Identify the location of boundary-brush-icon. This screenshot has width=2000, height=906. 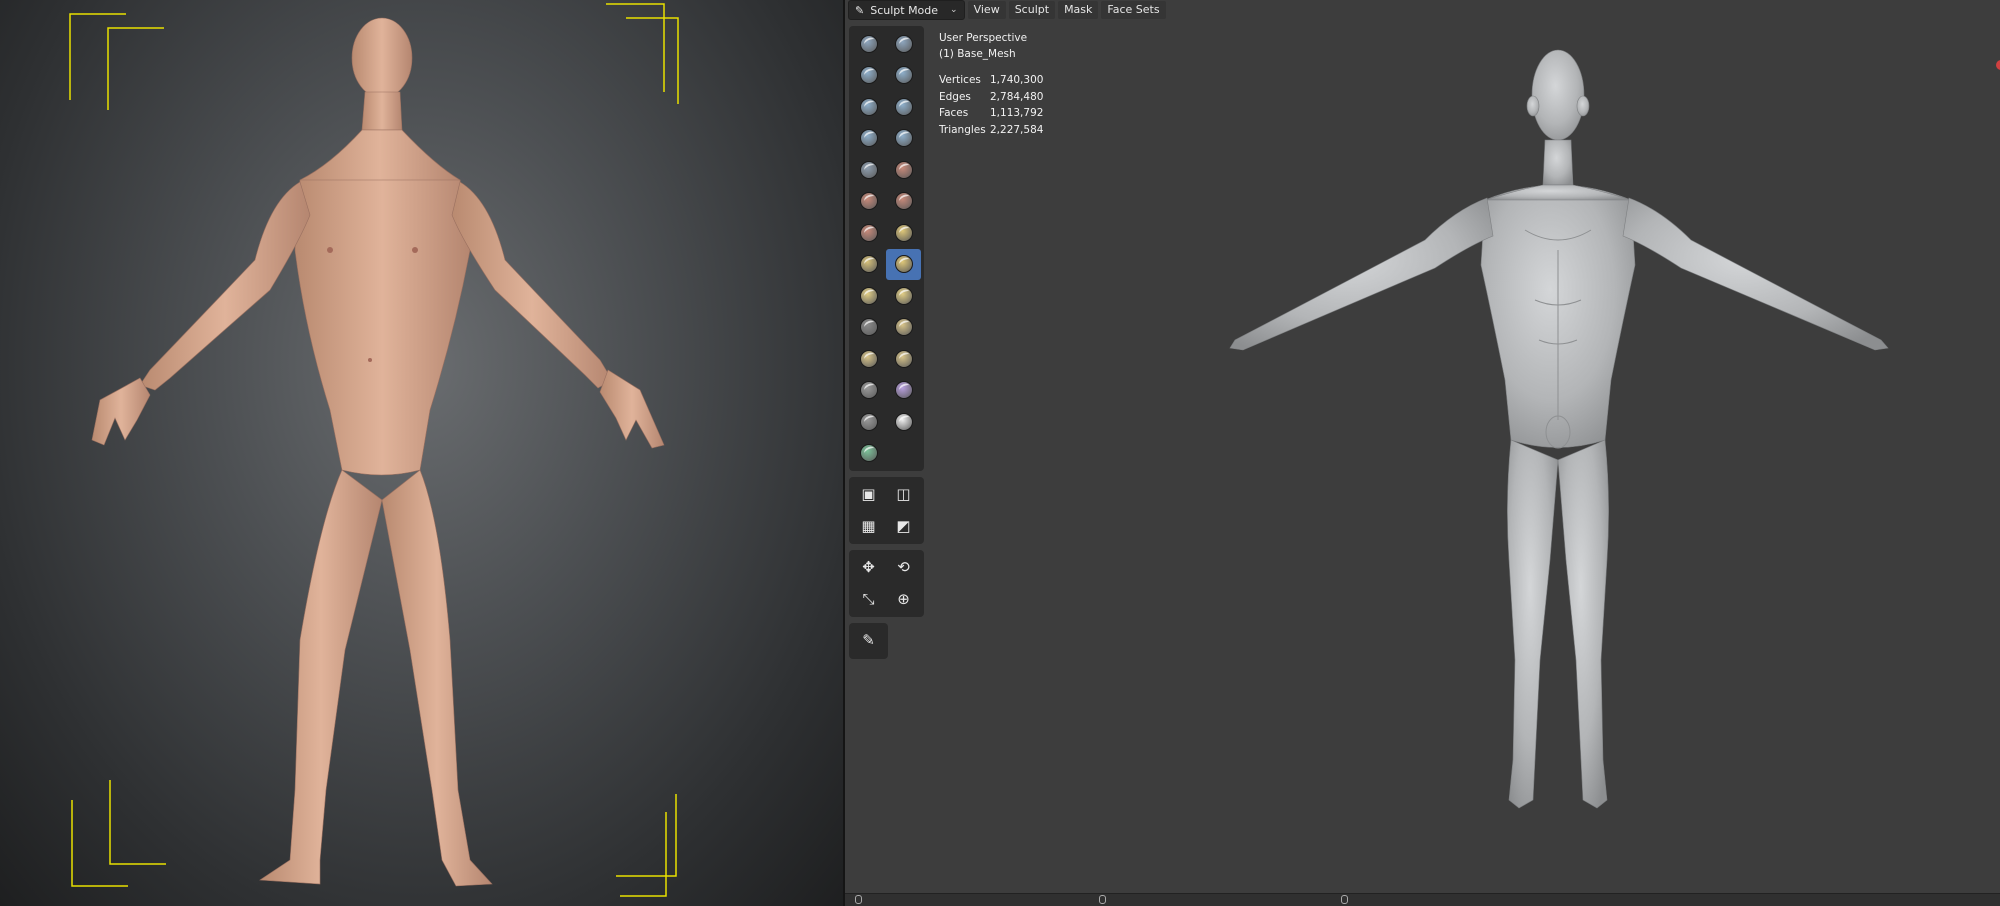
(903, 390).